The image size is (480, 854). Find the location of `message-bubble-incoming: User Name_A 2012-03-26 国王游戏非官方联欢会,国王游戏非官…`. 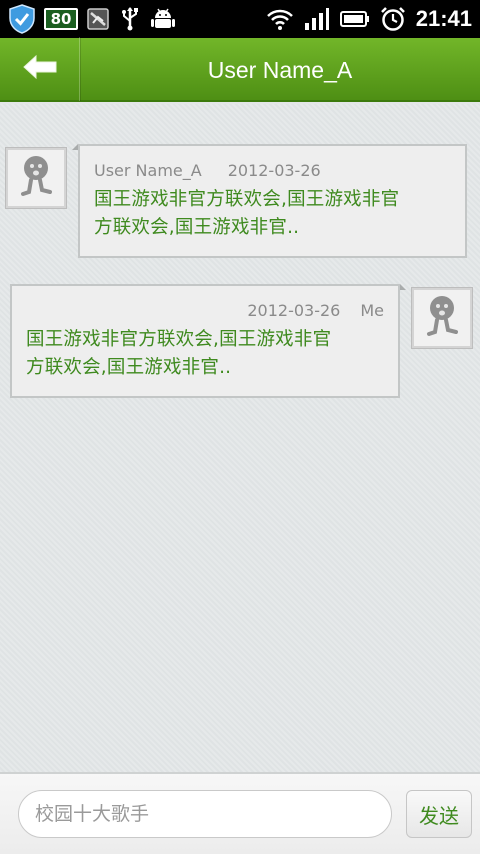

message-bubble-incoming: User Name_A 2012-03-26 国王游戏非官方联欢会,国王游戏非官… is located at coordinates (272, 201).